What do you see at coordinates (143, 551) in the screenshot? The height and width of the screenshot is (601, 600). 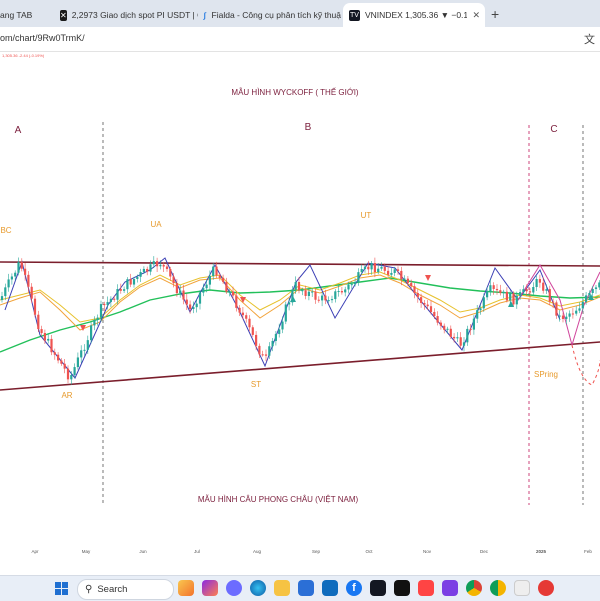 I see `x-tick: Jun` at bounding box center [143, 551].